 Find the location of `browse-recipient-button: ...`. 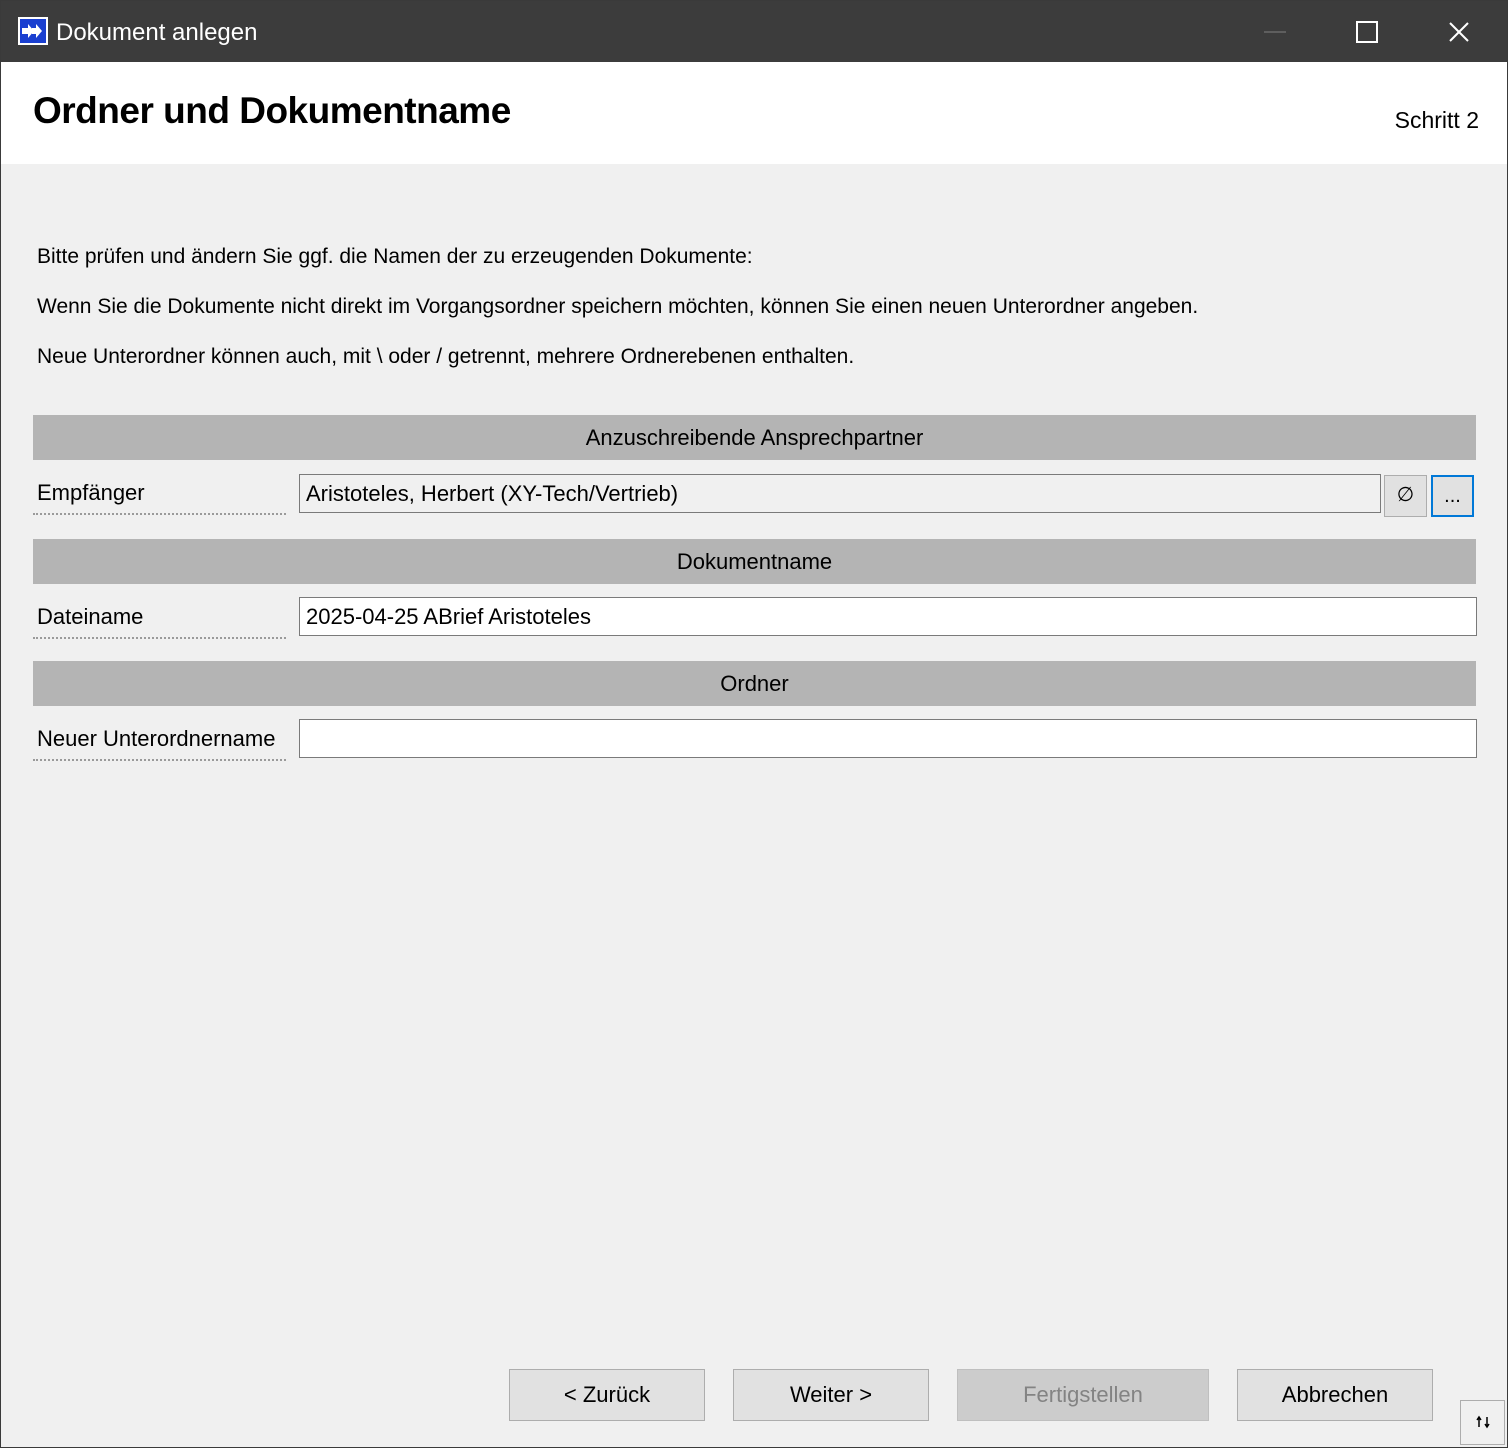

browse-recipient-button: ... is located at coordinates (1452, 496).